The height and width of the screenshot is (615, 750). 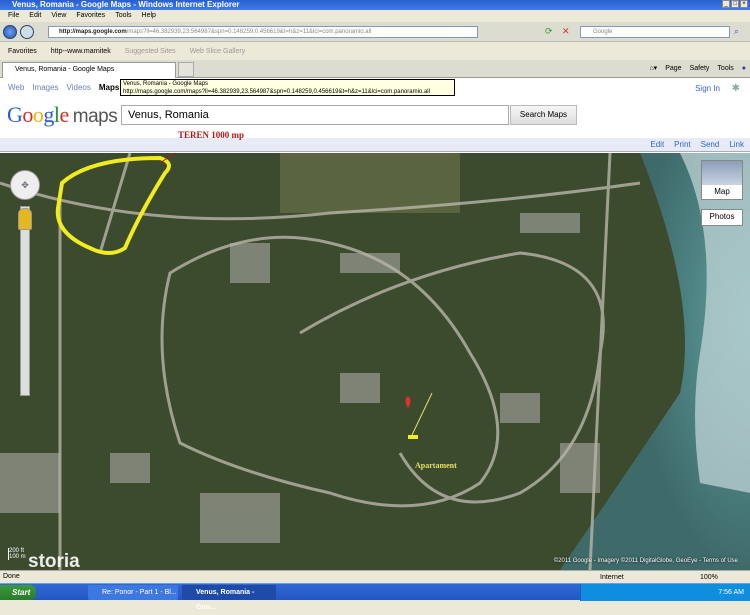 What do you see at coordinates (89, 70) in the screenshot?
I see `browser-tab: Venus, Romania - Google Maps` at bounding box center [89, 70].